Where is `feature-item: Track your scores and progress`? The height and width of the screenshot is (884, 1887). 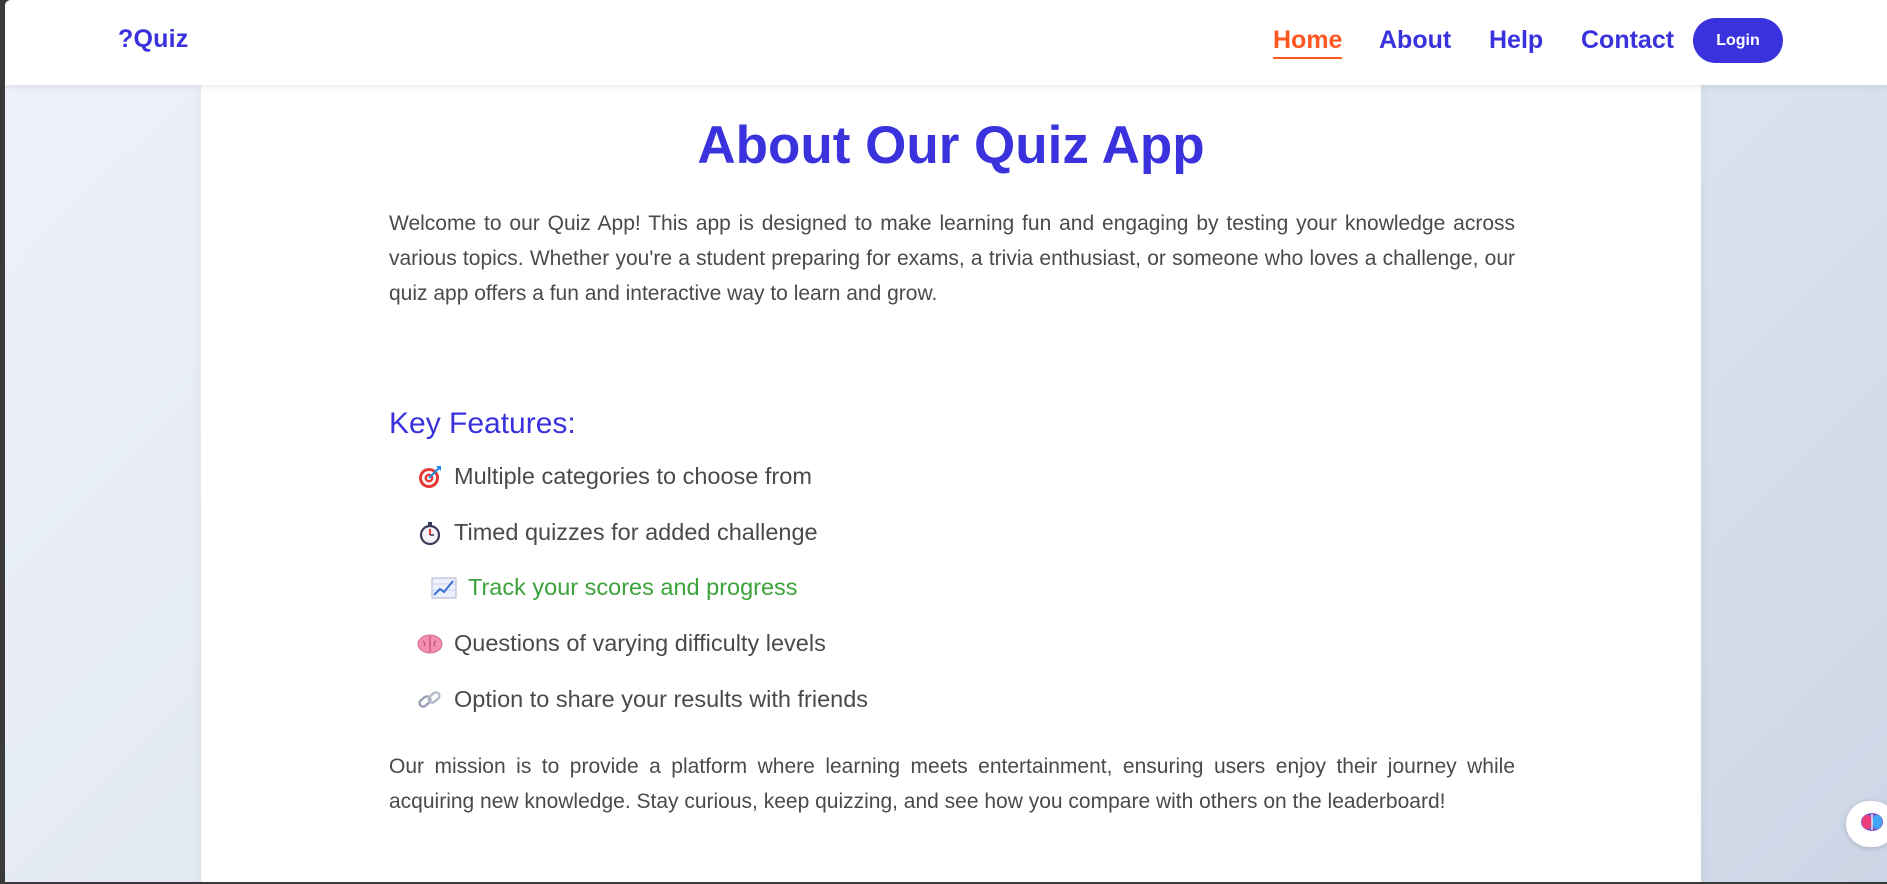
feature-item: Track your scores and progress is located at coordinates (614, 587).